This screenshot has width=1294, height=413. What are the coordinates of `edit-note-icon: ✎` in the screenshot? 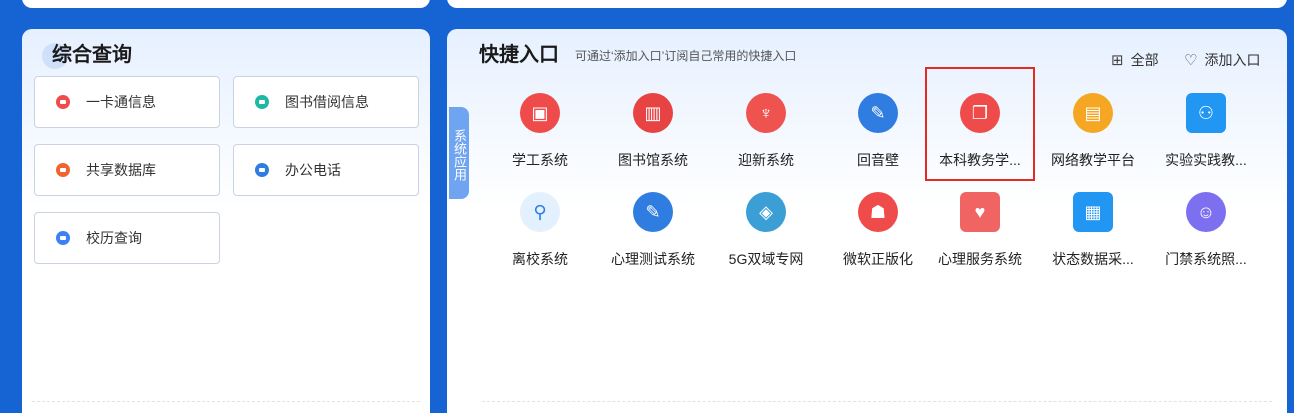 It's located at (878, 113).